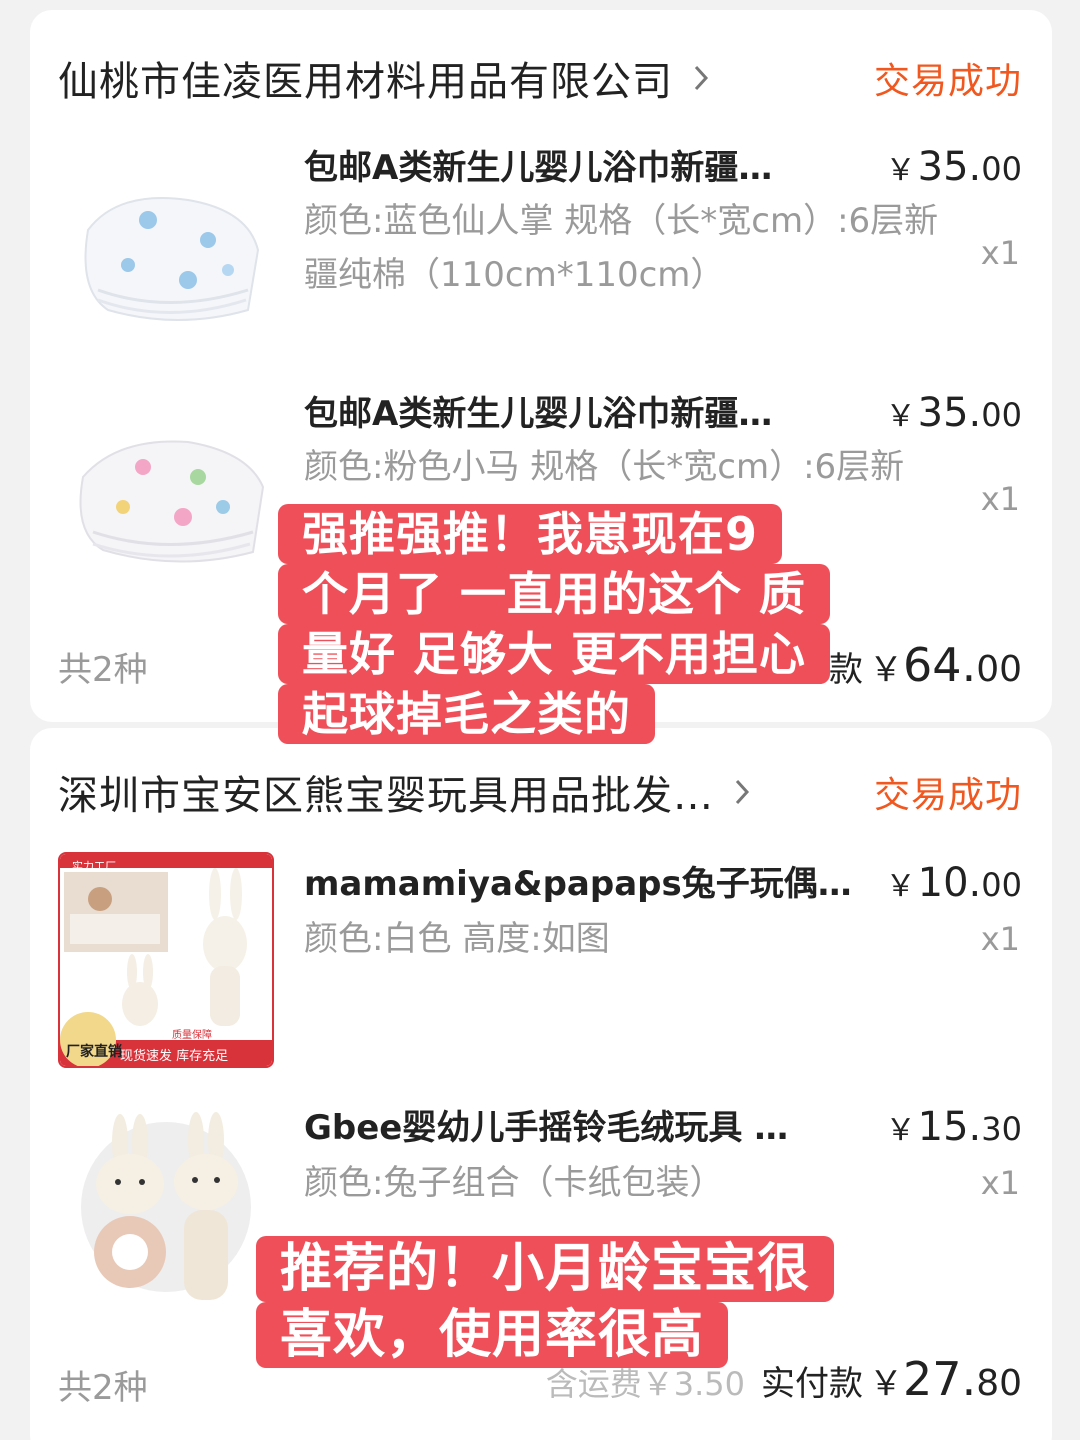 This screenshot has width=1080, height=1440. Describe the element at coordinates (999, 1383) in the screenshot. I see `payment-decimal: 80` at that location.